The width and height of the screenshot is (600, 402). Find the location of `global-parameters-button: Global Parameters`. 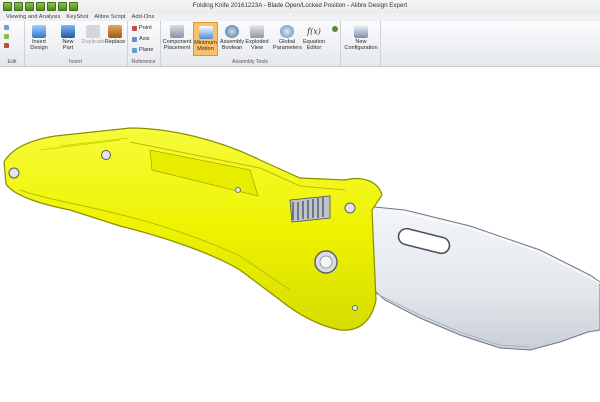

global-parameters-button: Global Parameters is located at coordinates (287, 38).